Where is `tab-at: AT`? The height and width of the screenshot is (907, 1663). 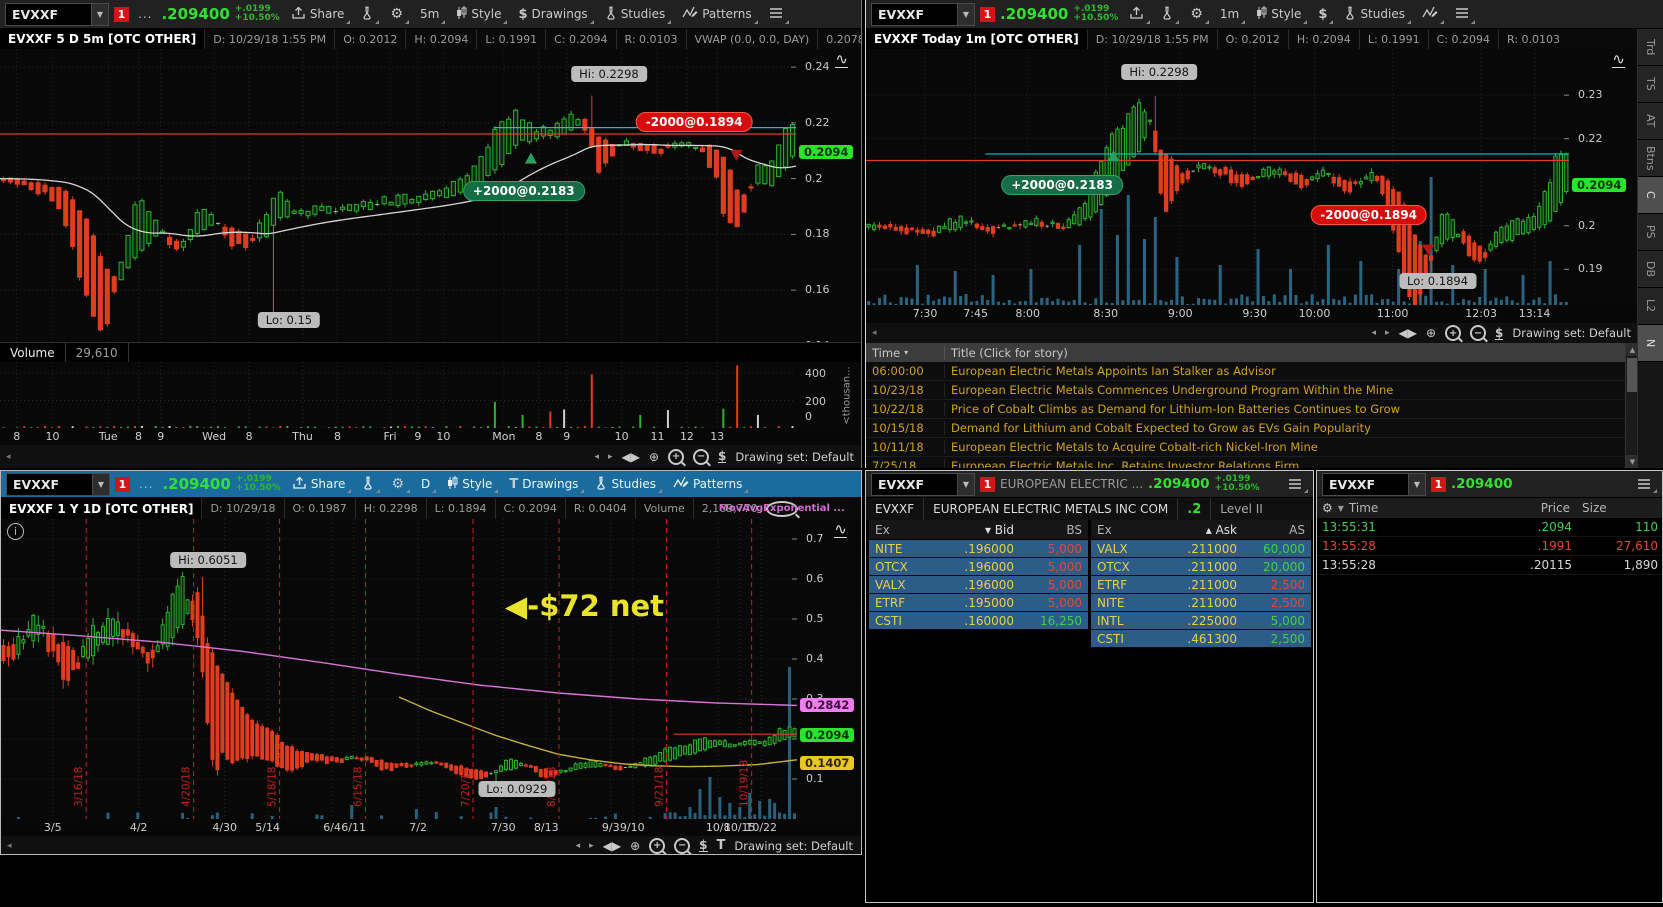 tab-at: AT is located at coordinates (1650, 121).